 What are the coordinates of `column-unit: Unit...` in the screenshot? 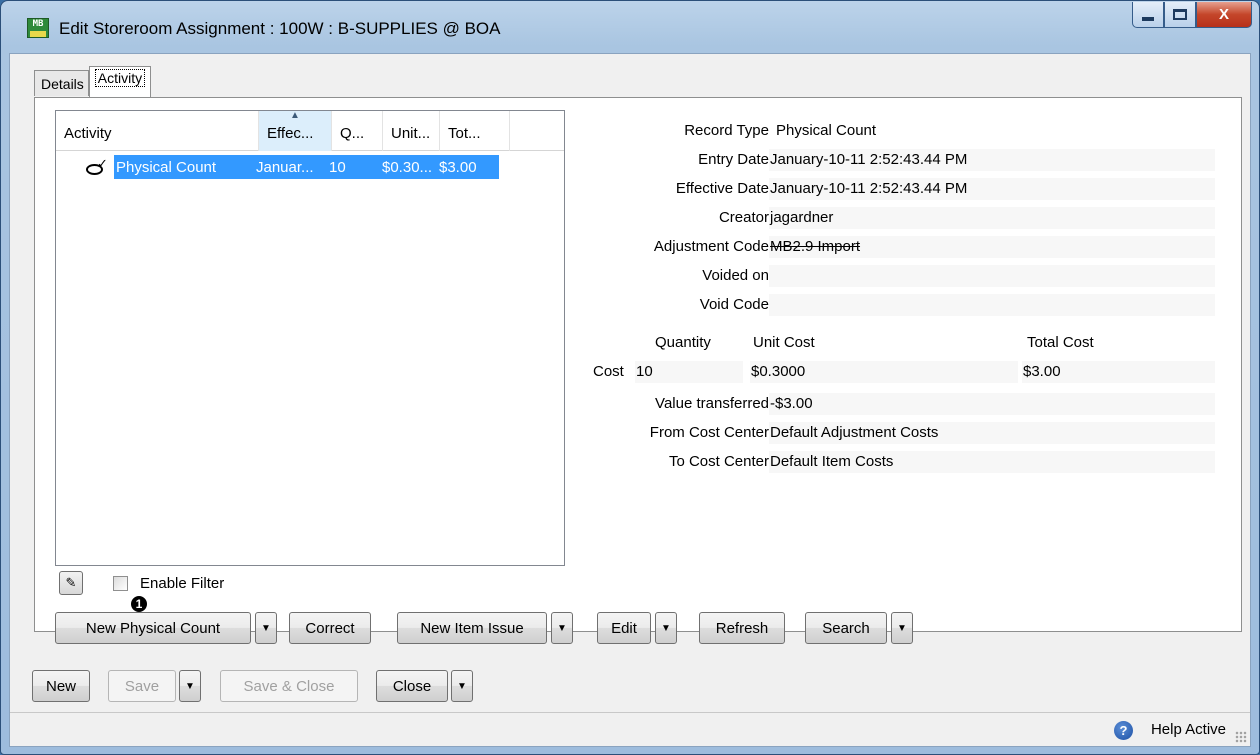 It's located at (411, 131).